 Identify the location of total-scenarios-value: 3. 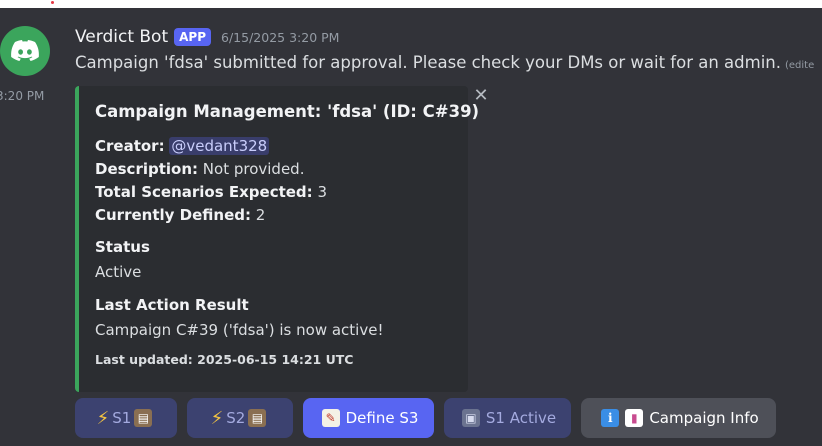
(322, 192).